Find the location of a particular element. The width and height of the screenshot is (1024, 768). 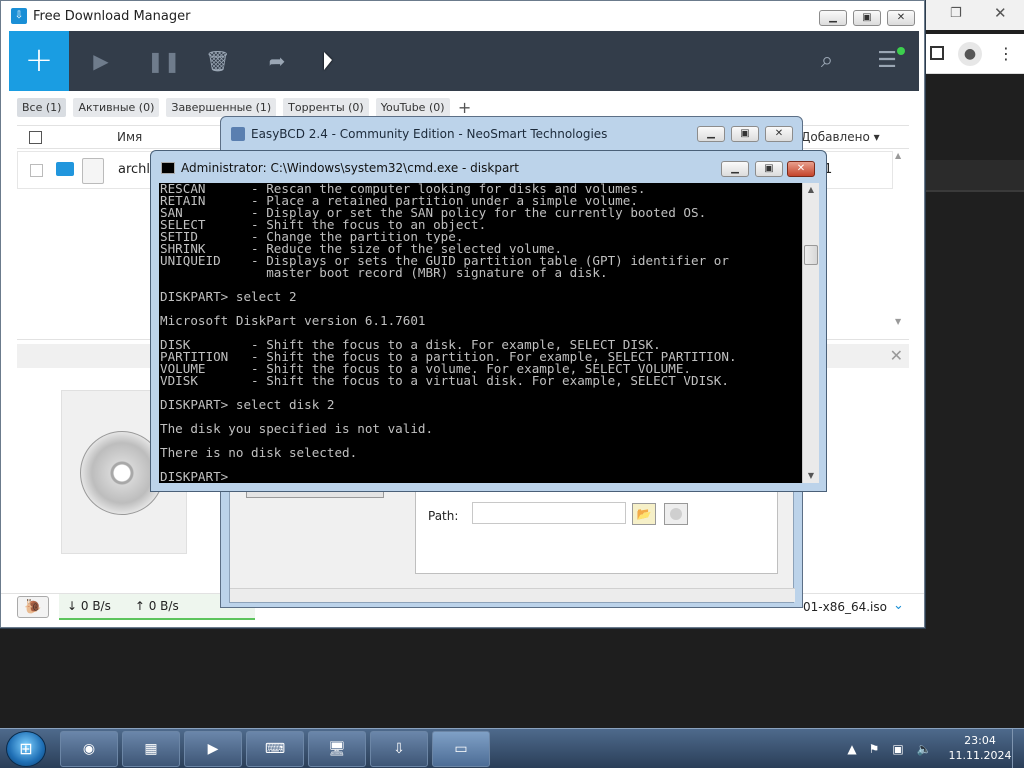

tray-expand-icon: ▲ is located at coordinates (852, 749).